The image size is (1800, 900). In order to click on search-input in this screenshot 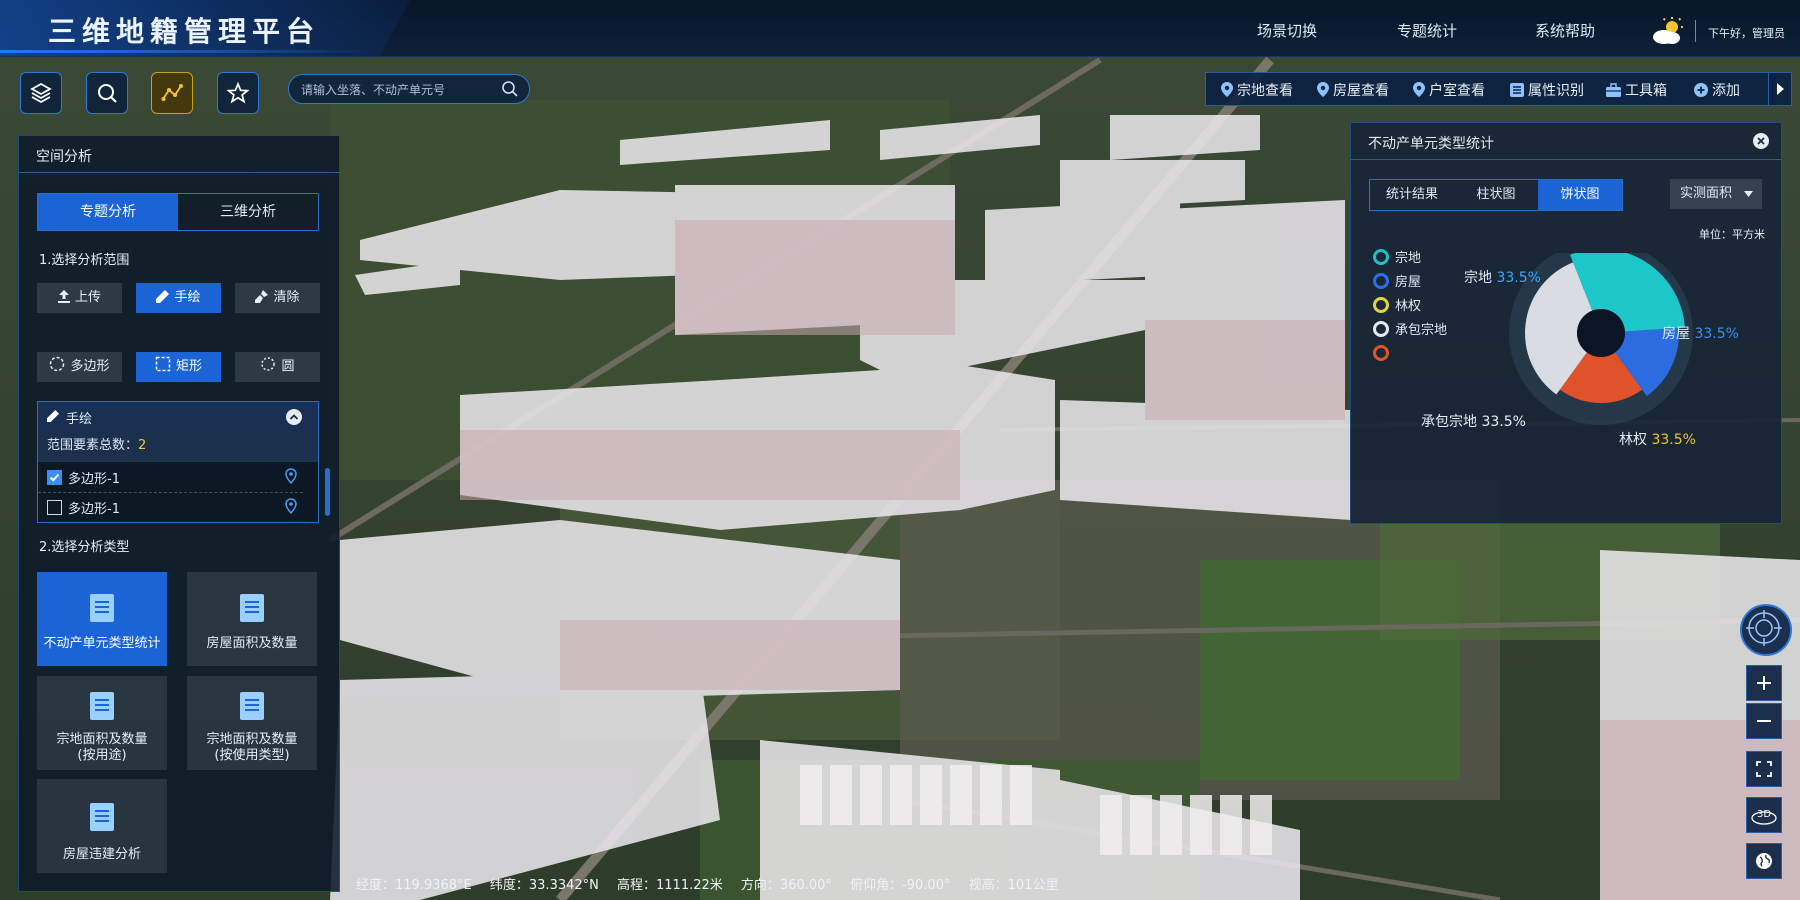, I will do `click(398, 90)`.